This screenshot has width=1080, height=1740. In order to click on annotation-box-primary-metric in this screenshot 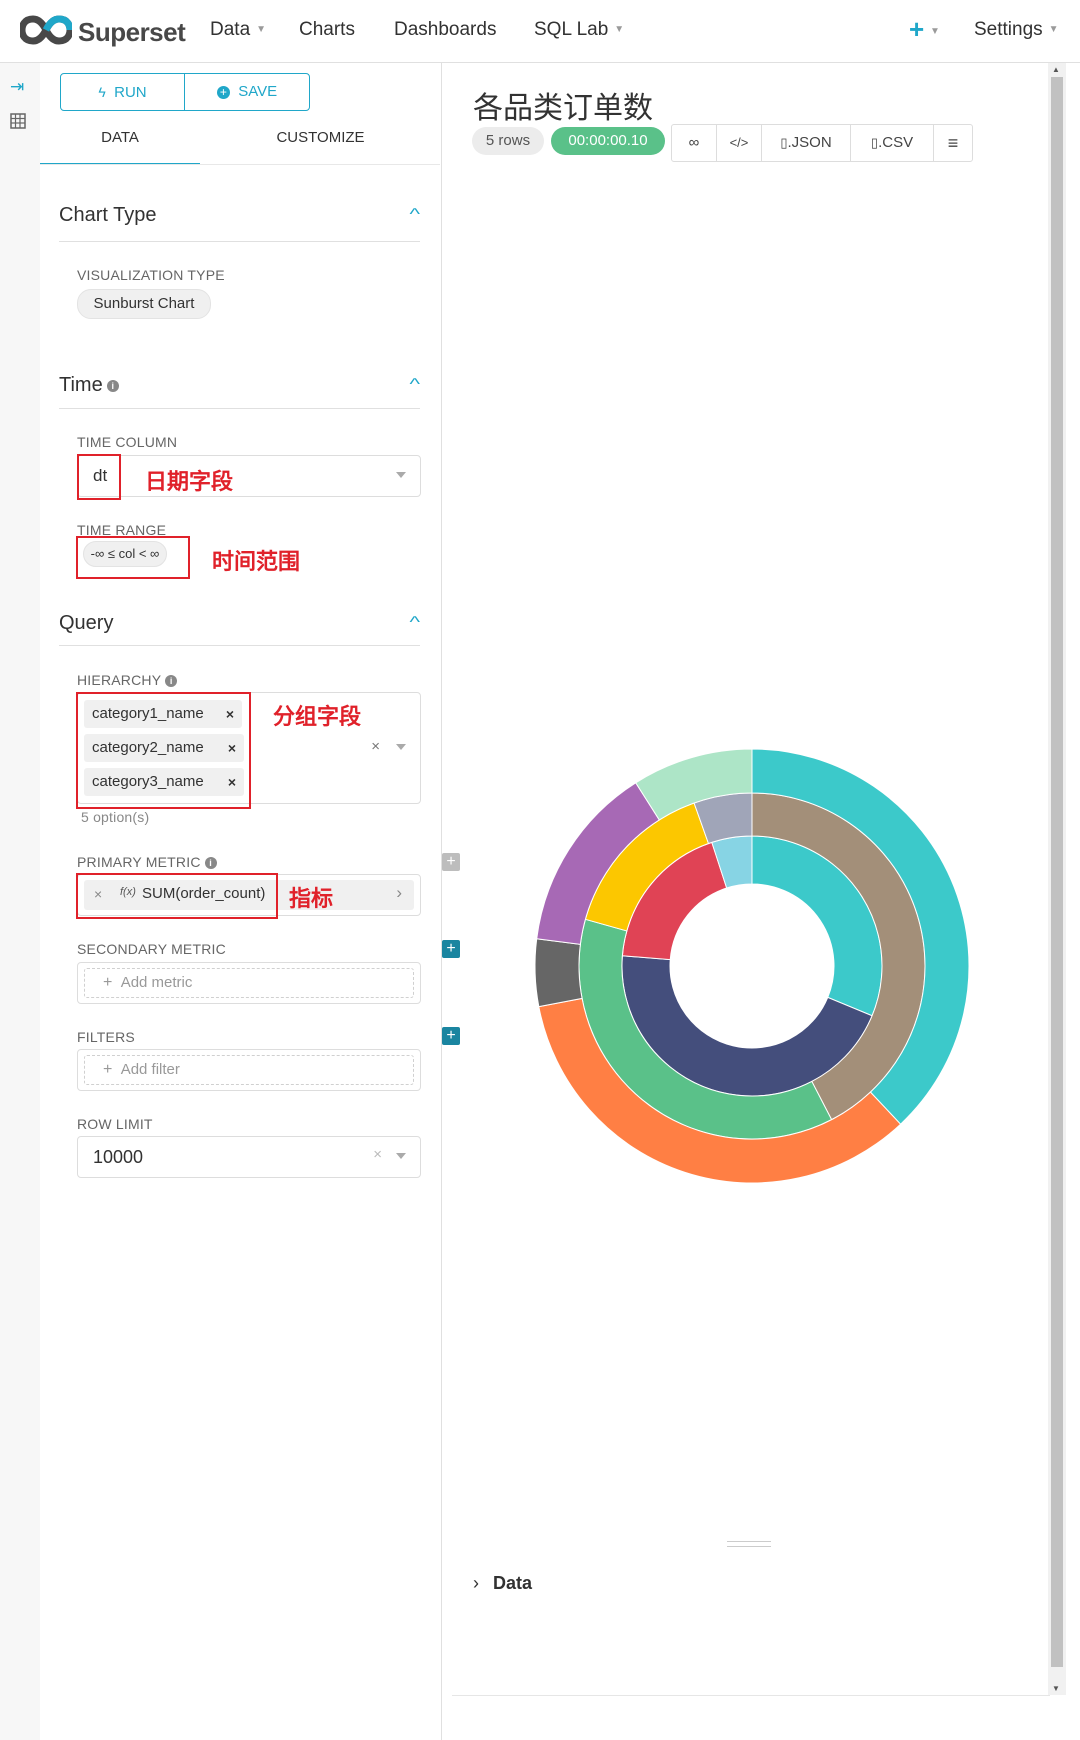, I will do `click(177, 896)`.